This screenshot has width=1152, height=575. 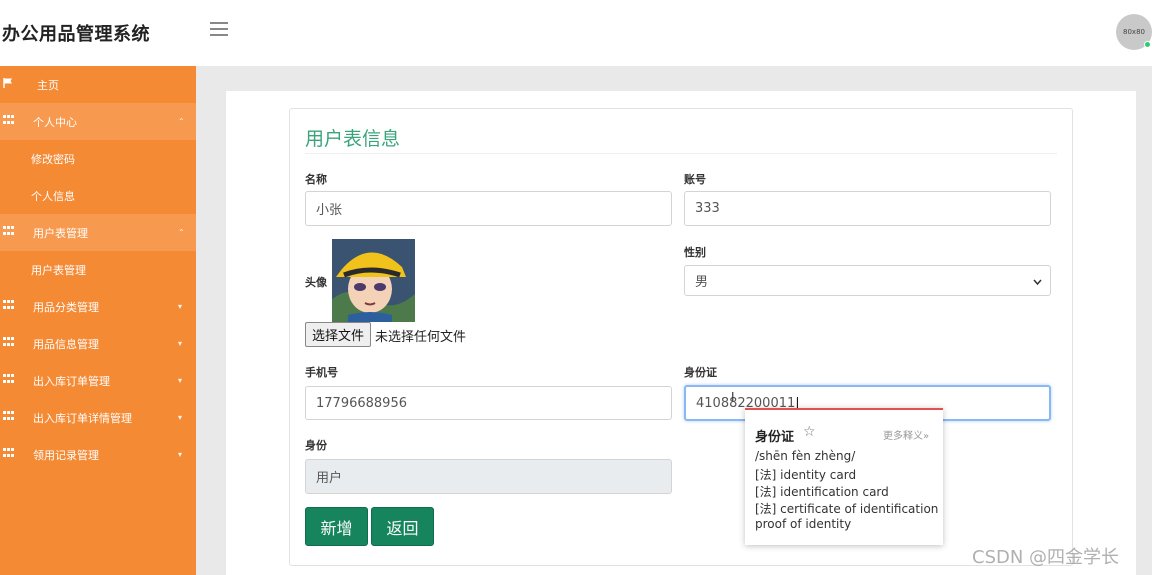 I want to click on hamburger-menu-icon, so click(x=219, y=30).